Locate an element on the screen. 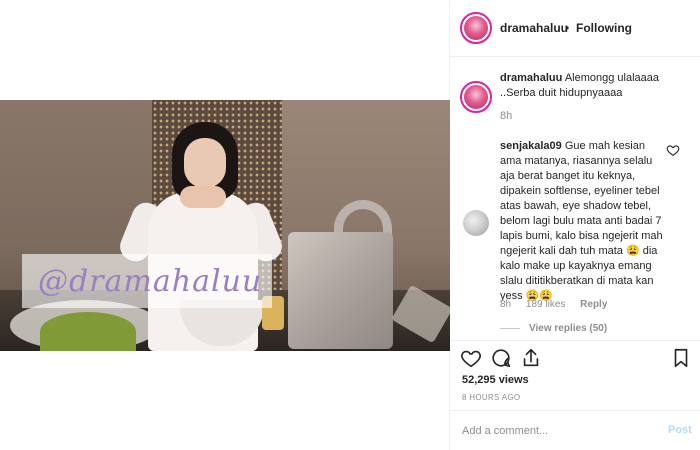  caption-username: dramahaluu is located at coordinates (531, 78).